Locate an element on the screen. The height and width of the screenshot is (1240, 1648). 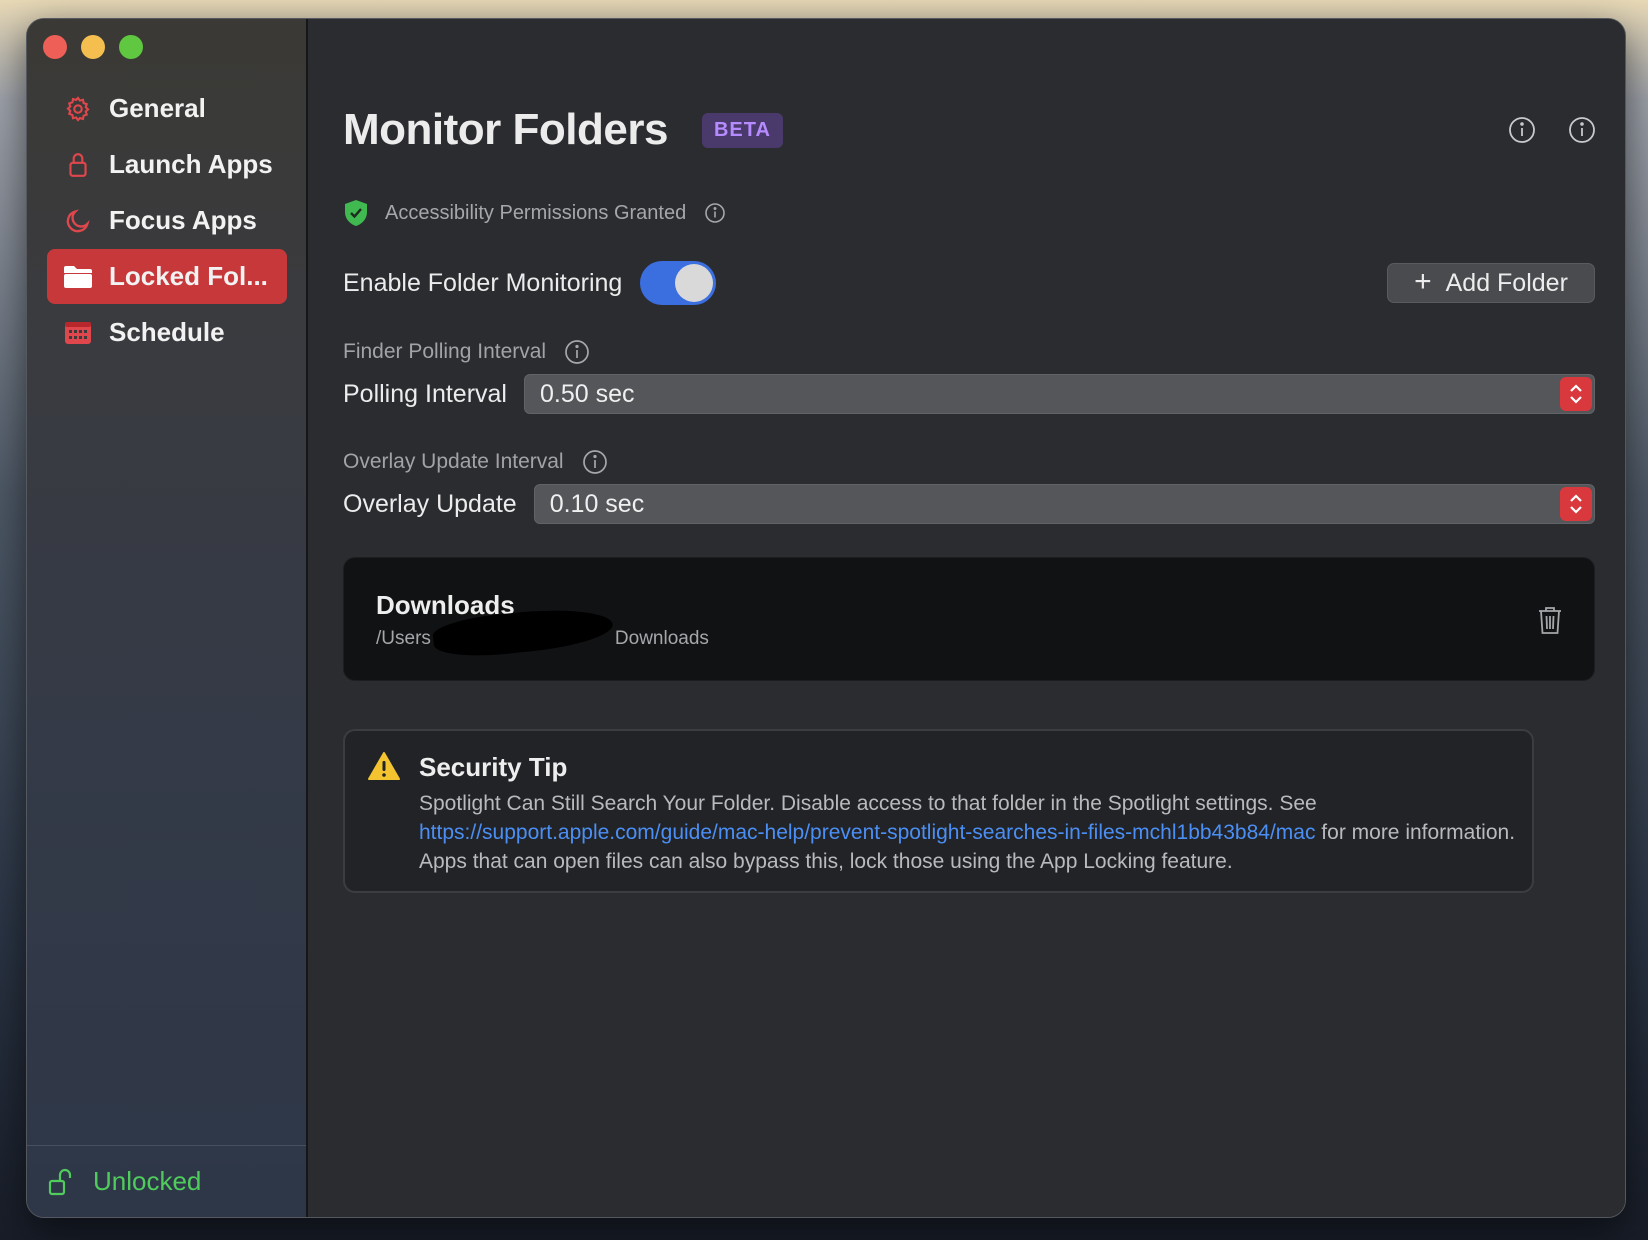
folder-path: /Users Downloads is located at coordinates (542, 632).